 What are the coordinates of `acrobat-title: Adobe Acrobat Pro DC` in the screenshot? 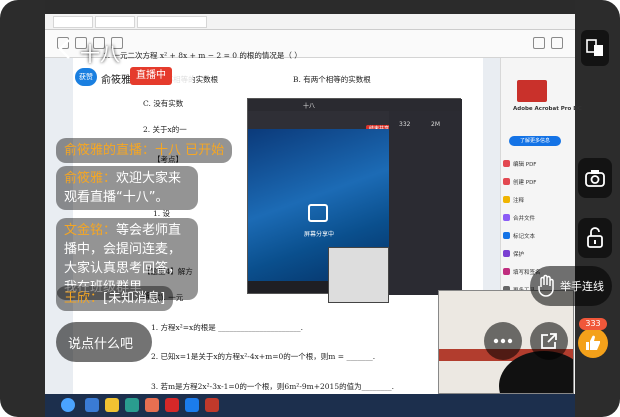 It's located at (547, 109).